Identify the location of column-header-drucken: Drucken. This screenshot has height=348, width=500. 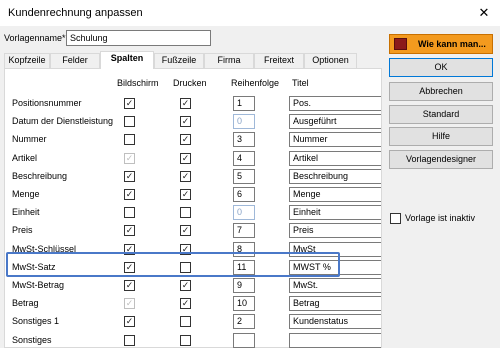
(190, 83).